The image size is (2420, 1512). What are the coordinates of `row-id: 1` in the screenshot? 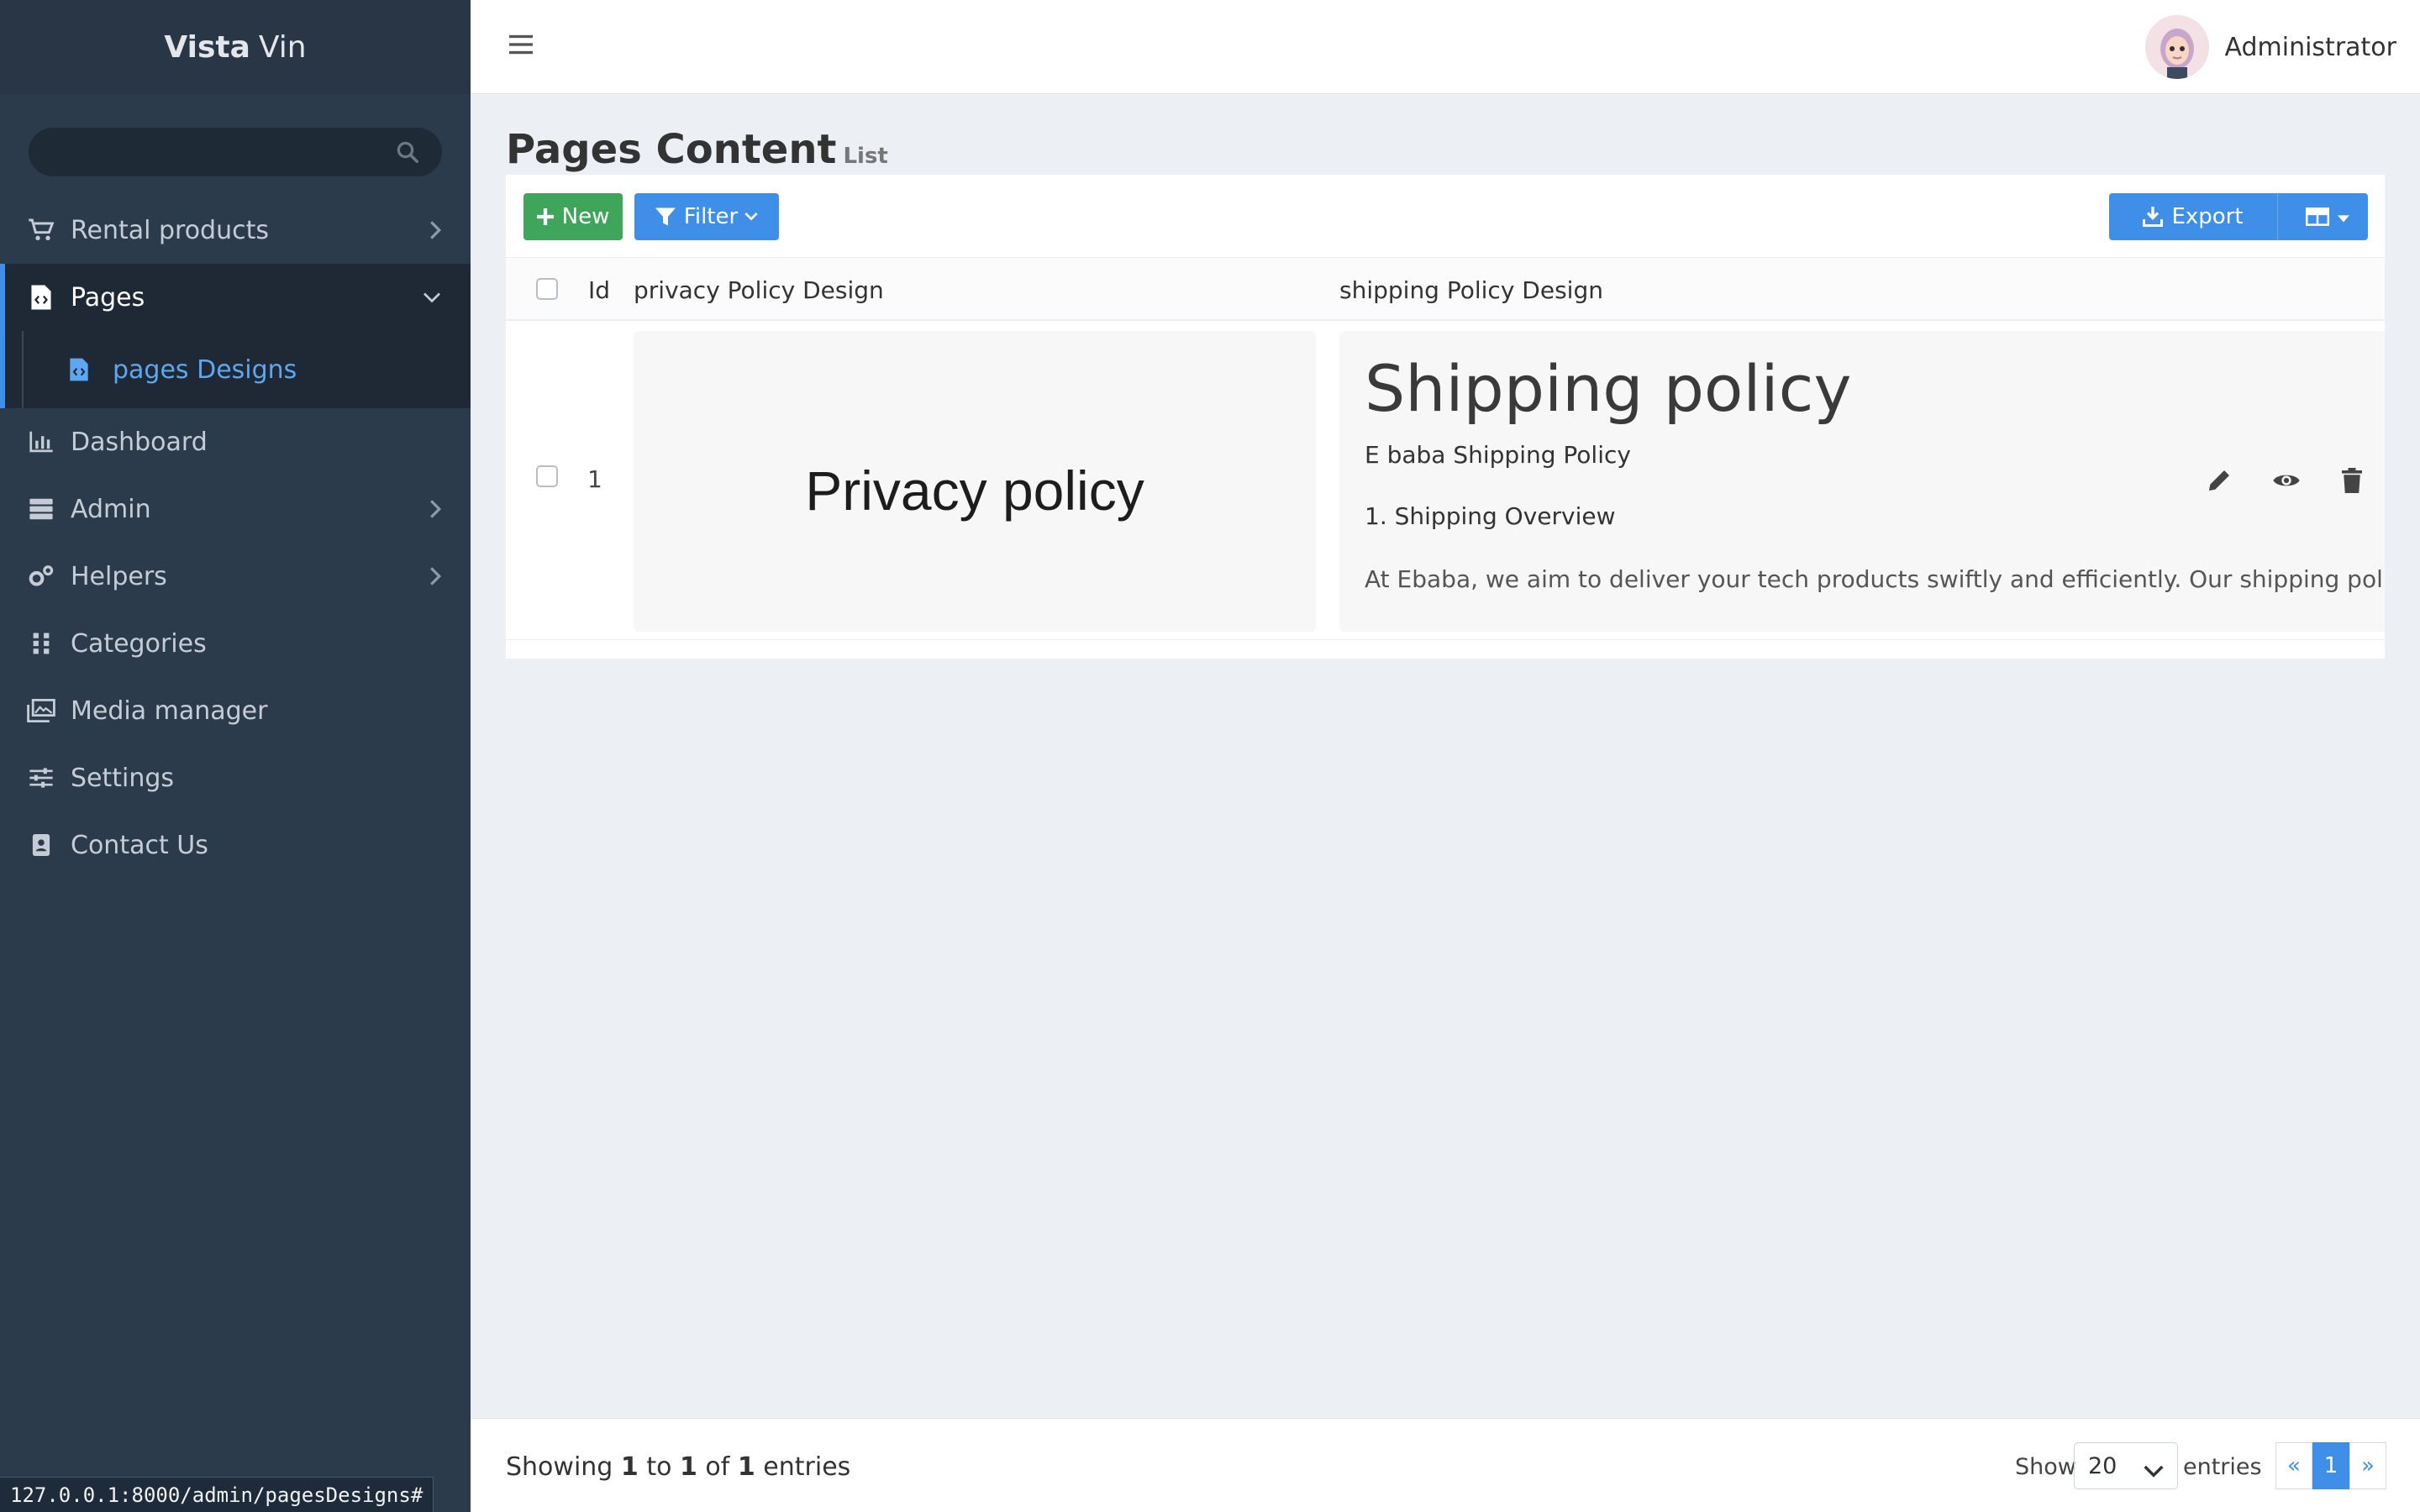 It's located at (594, 479).